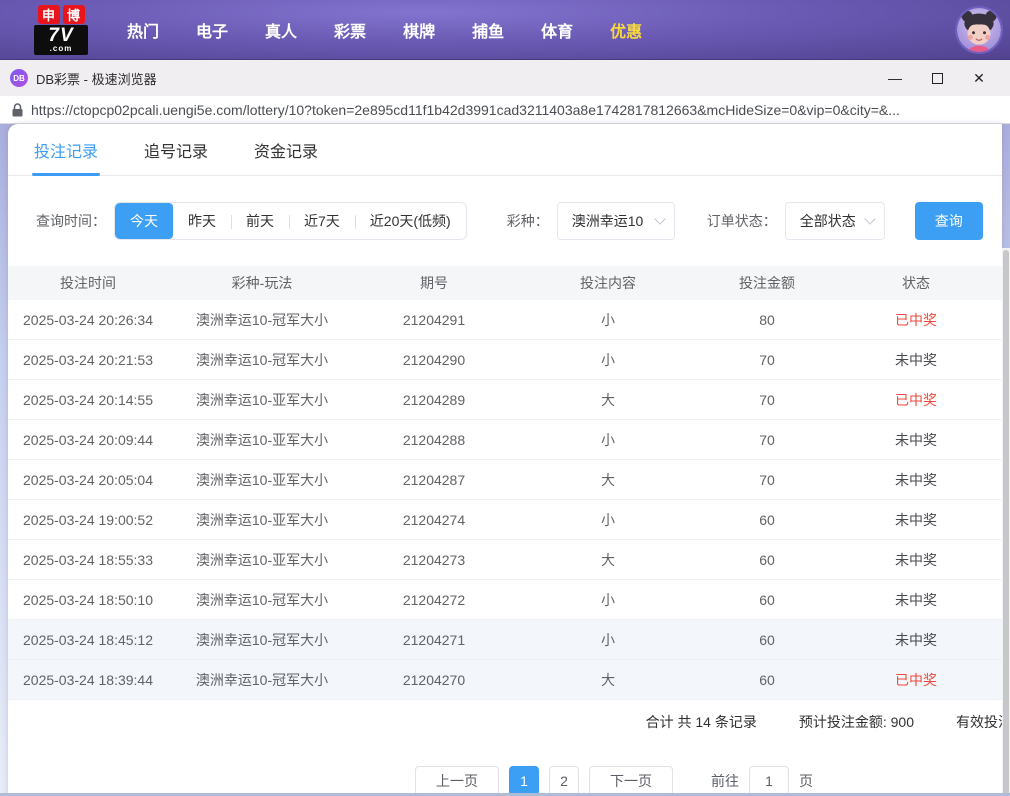 This screenshot has height=796, width=1010. What do you see at coordinates (322, 221) in the screenshot?
I see `time-range-option: 近7天` at bounding box center [322, 221].